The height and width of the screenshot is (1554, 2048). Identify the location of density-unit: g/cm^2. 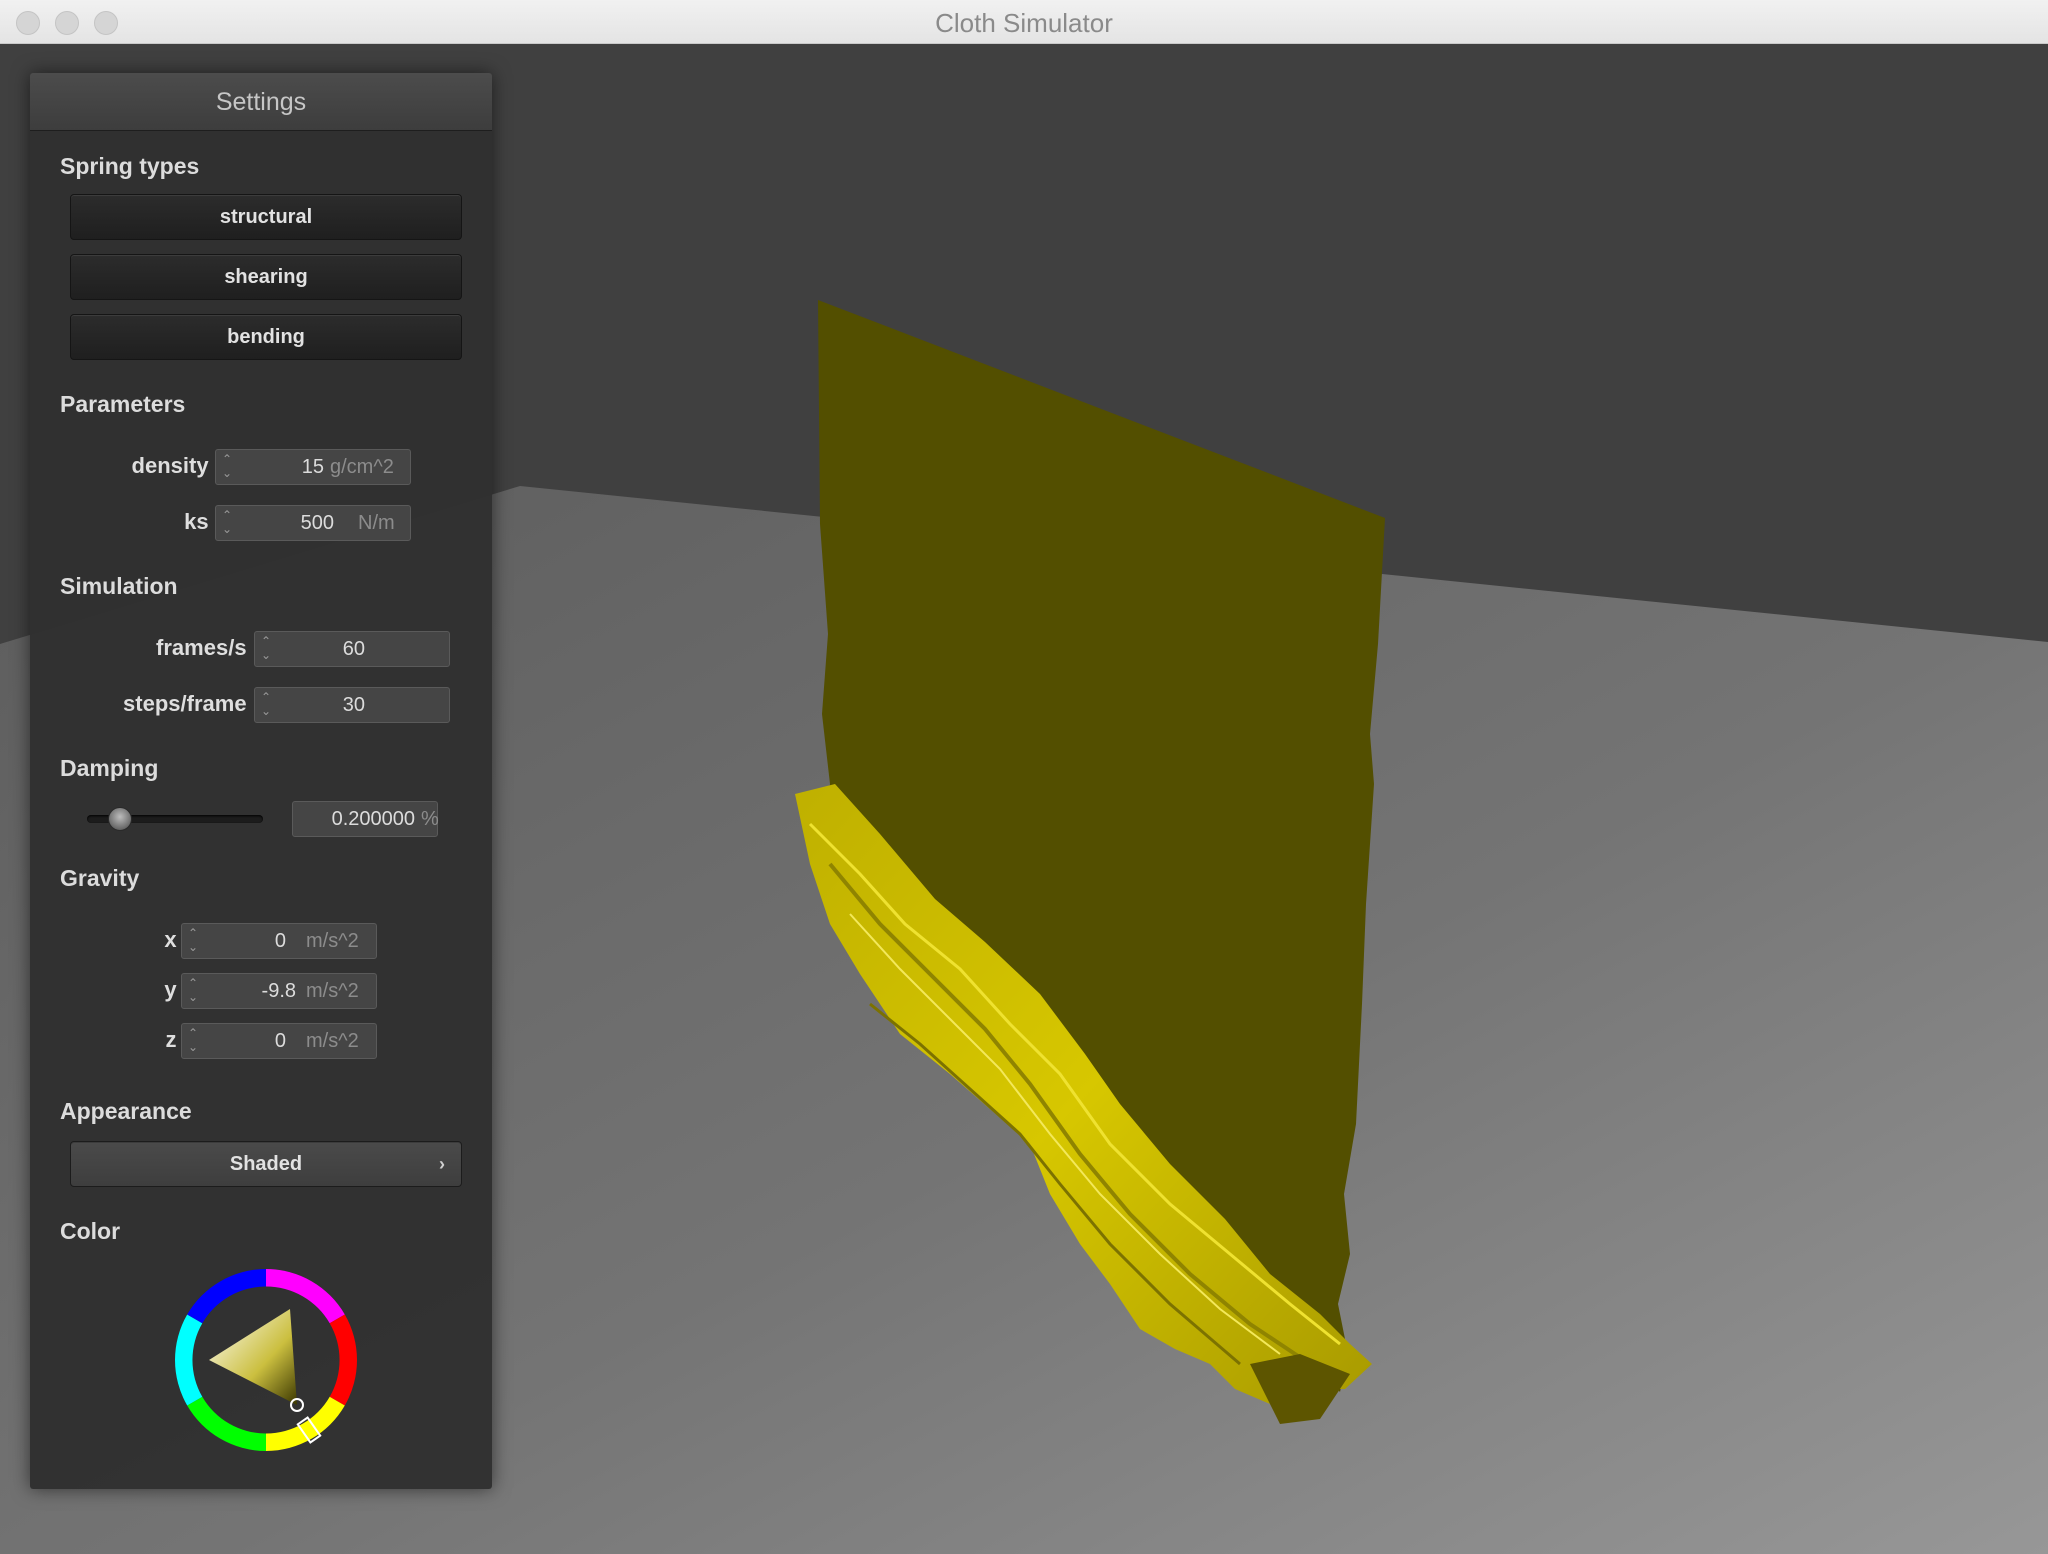
(362, 467).